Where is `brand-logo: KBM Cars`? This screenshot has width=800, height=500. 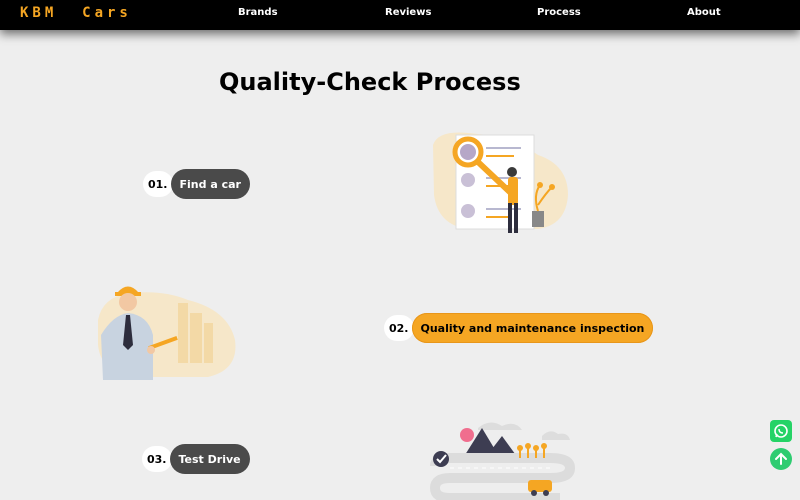
brand-logo: KBM Cars is located at coordinates (76, 13).